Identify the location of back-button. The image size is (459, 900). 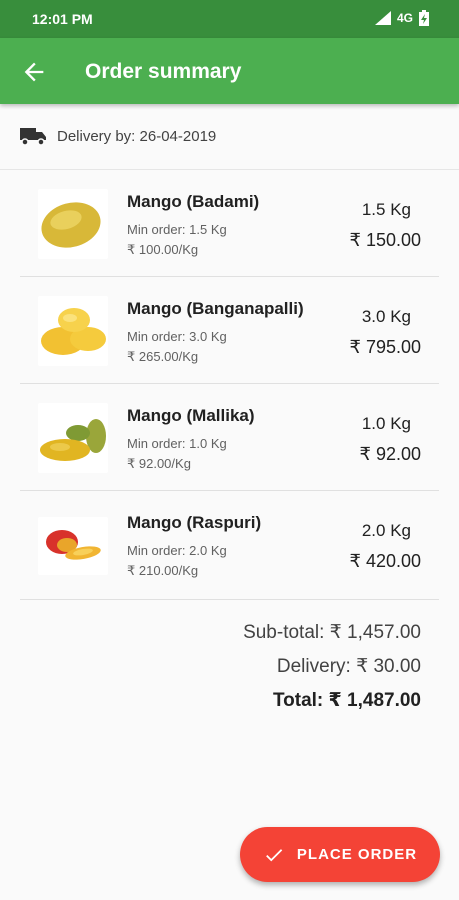
(34, 72).